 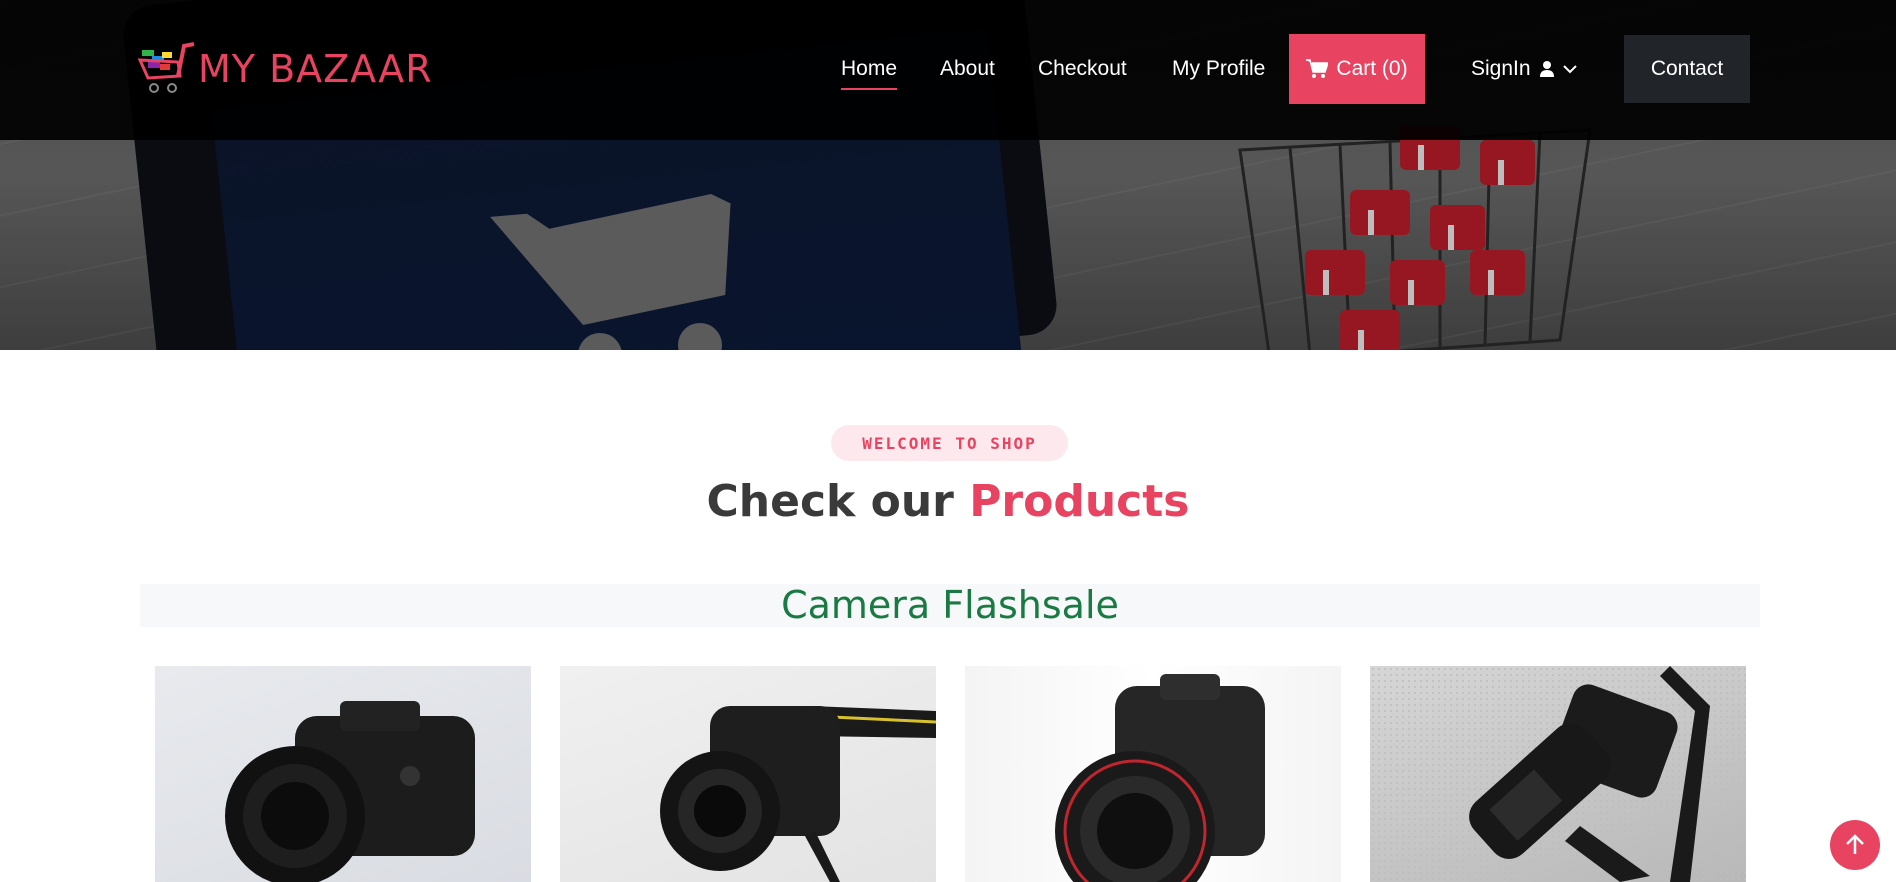 What do you see at coordinates (1589, 774) in the screenshot?
I see `camera-on-pavement-bw-photo` at bounding box center [1589, 774].